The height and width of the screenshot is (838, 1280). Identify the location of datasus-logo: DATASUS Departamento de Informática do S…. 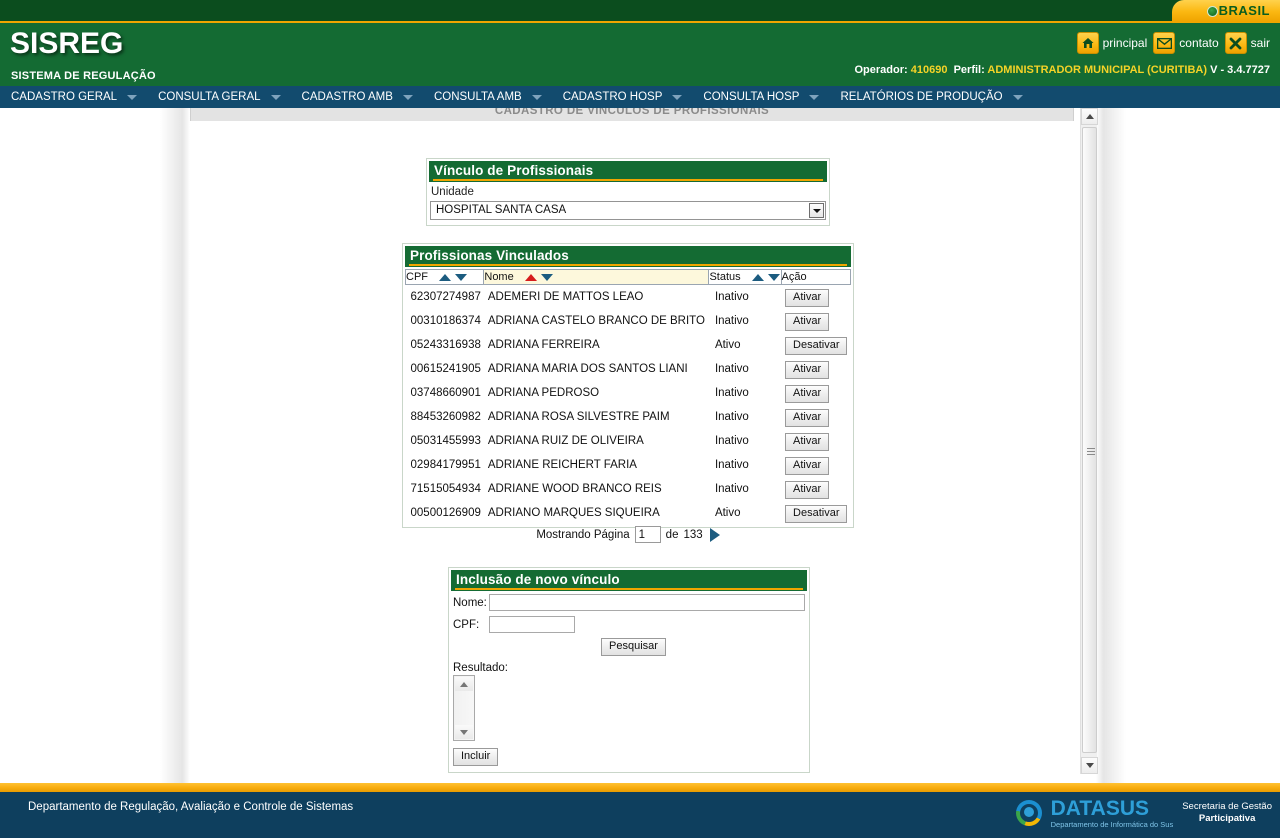
(1143, 813).